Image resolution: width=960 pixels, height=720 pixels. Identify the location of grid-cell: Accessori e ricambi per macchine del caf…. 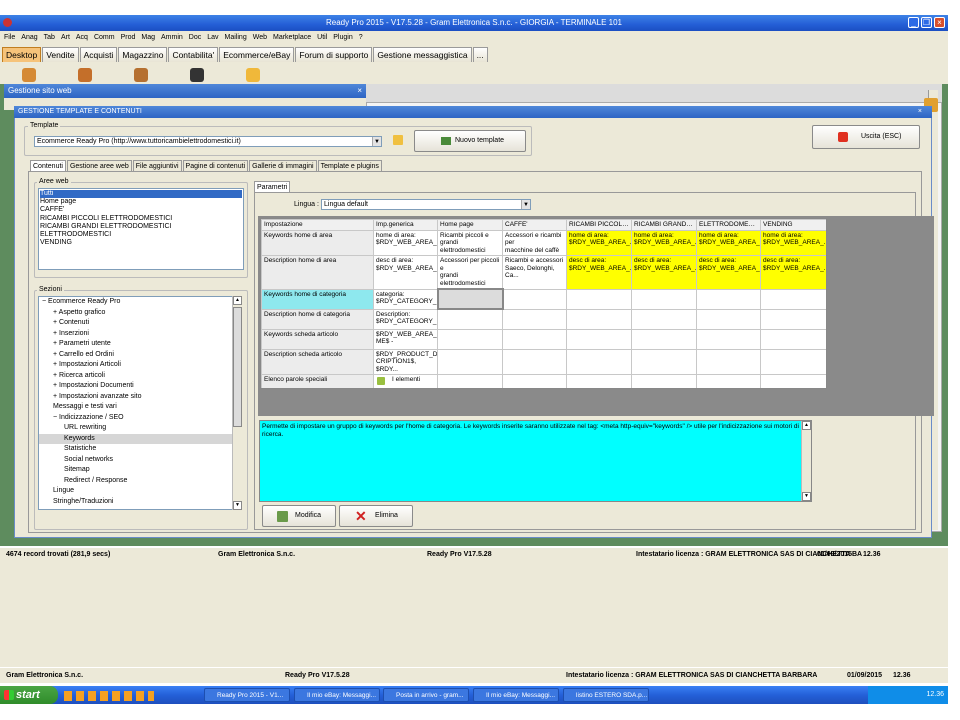
(534, 242).